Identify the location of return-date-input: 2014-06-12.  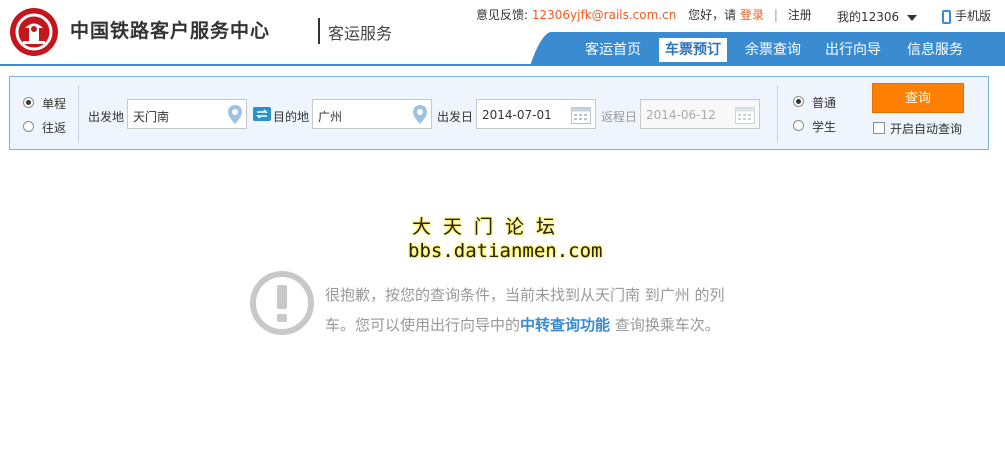
(700, 114).